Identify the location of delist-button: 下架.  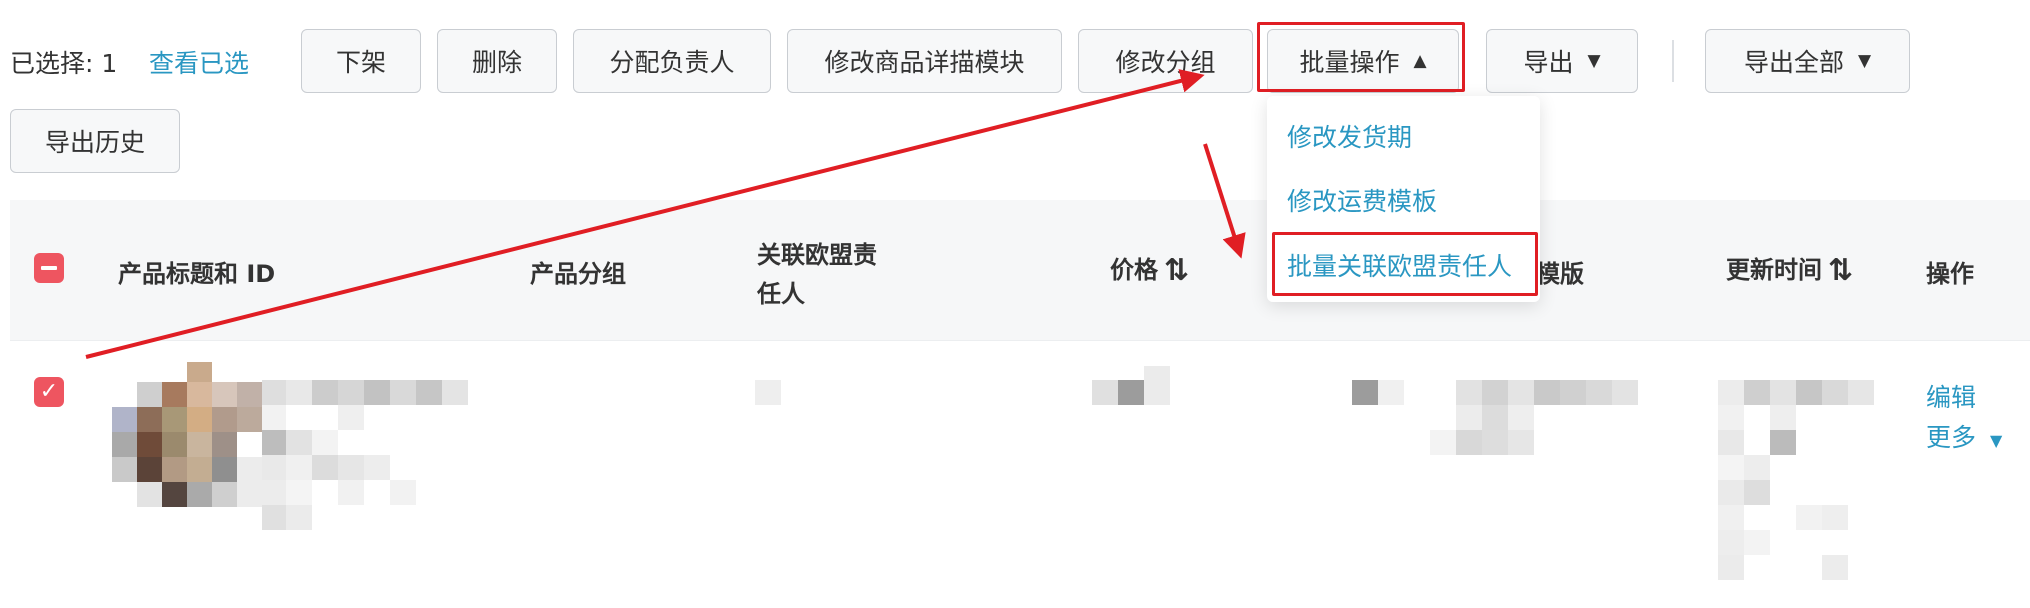
(361, 61).